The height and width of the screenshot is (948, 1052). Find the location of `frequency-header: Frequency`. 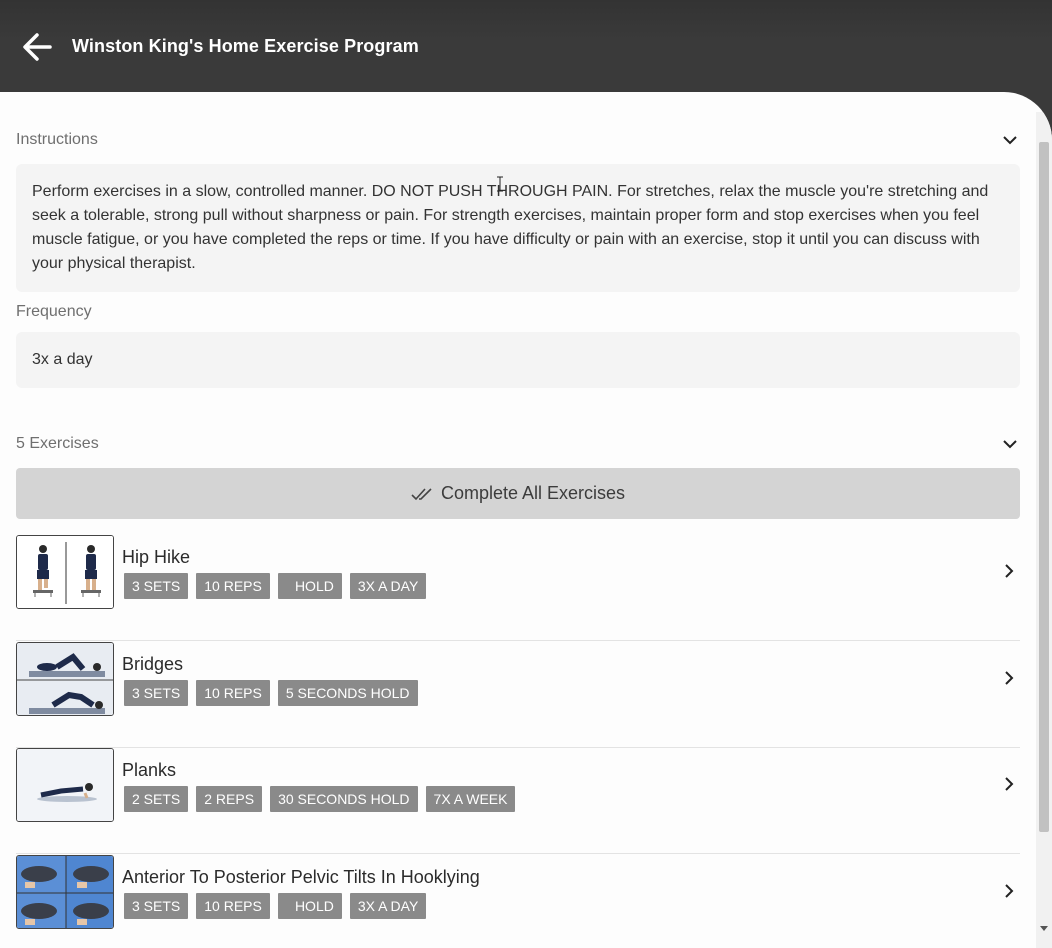

frequency-header: Frequency is located at coordinates (518, 312).